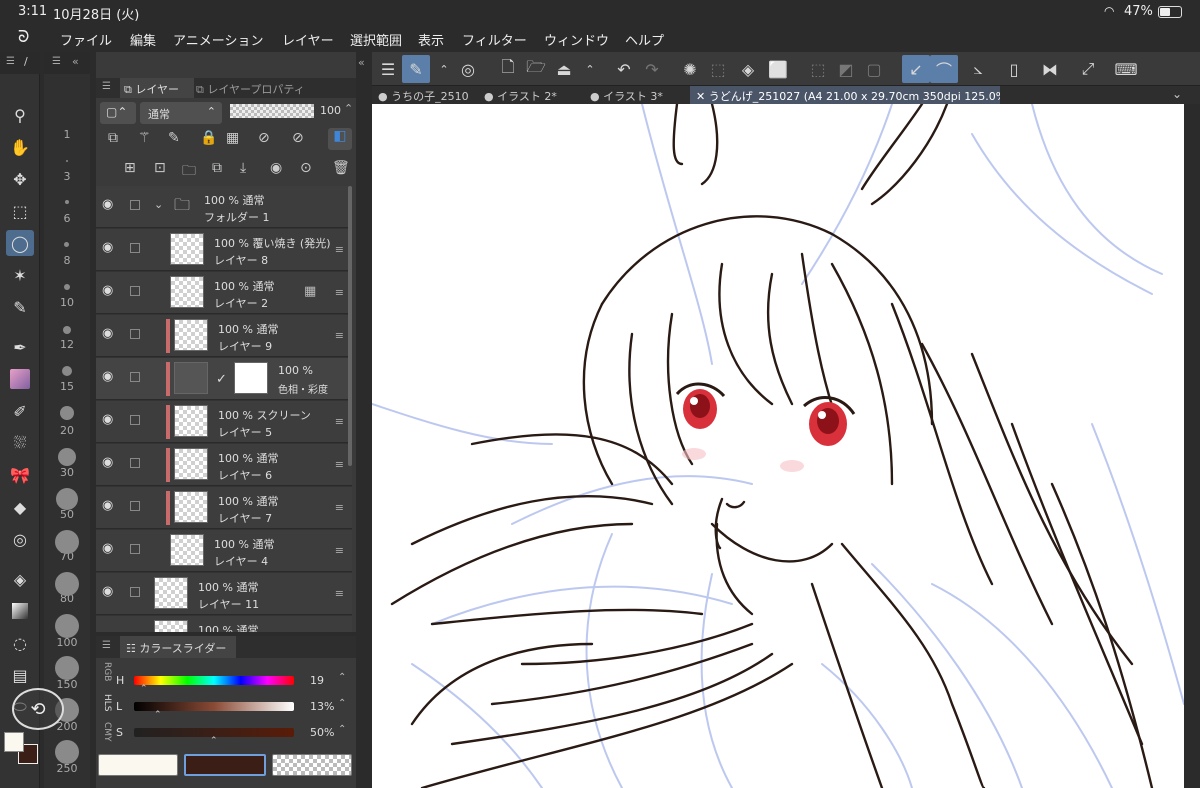 The height and width of the screenshot is (788, 1200). I want to click on layer-row: ◉ 100 % 通常 レイヤー 11 ≡, so click(224, 594).